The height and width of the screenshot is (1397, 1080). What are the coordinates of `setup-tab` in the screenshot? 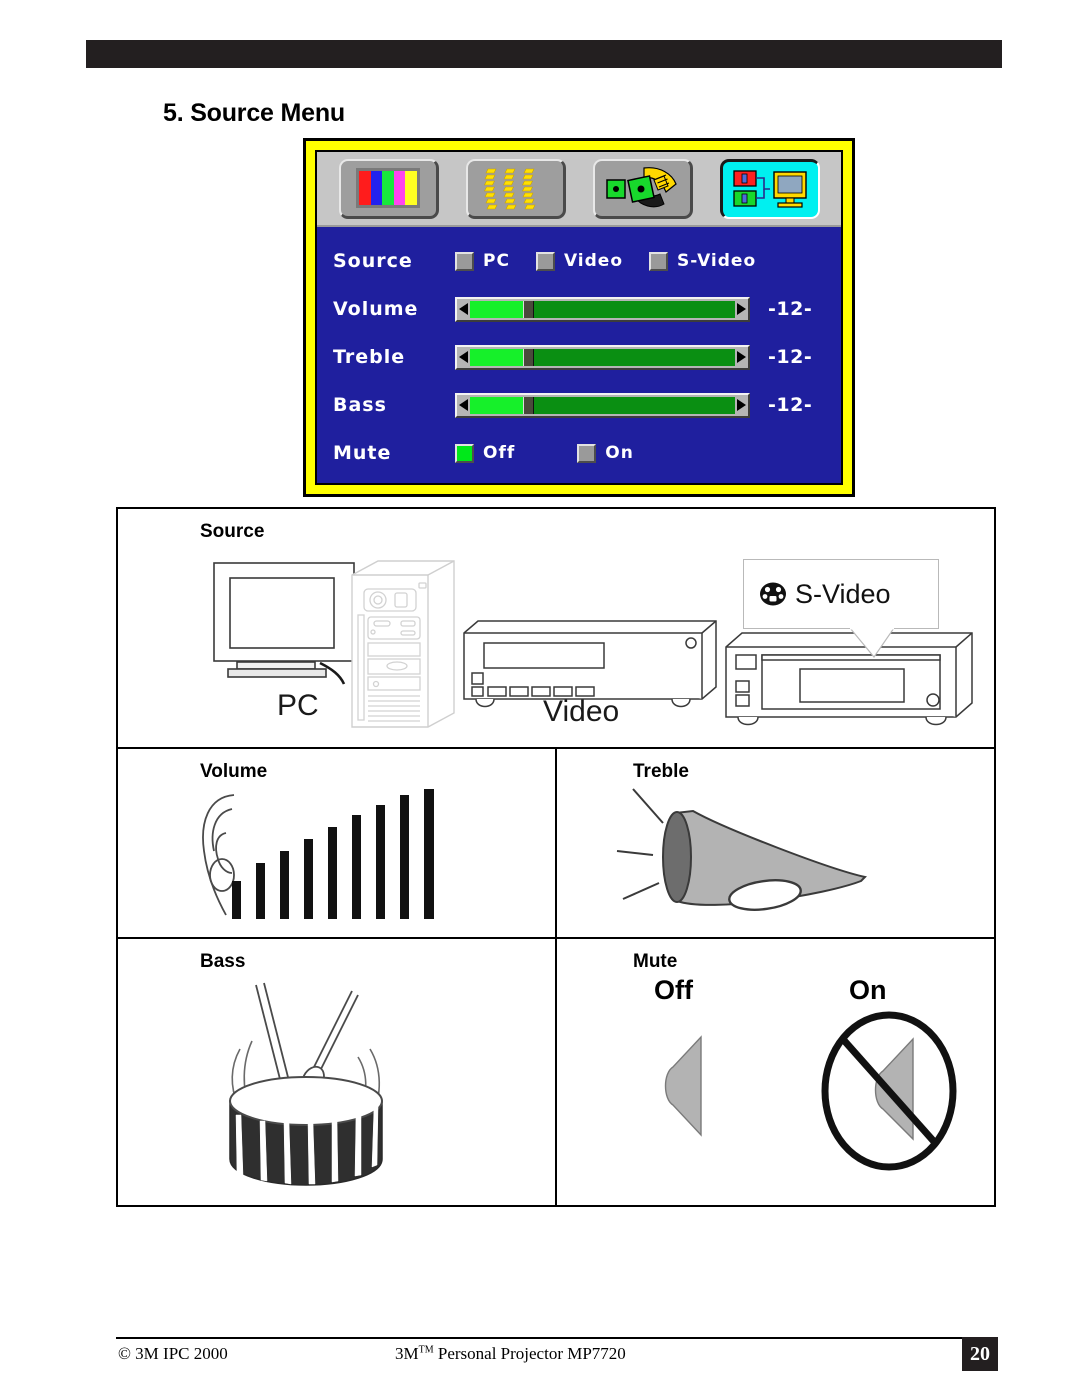 It's located at (642, 188).